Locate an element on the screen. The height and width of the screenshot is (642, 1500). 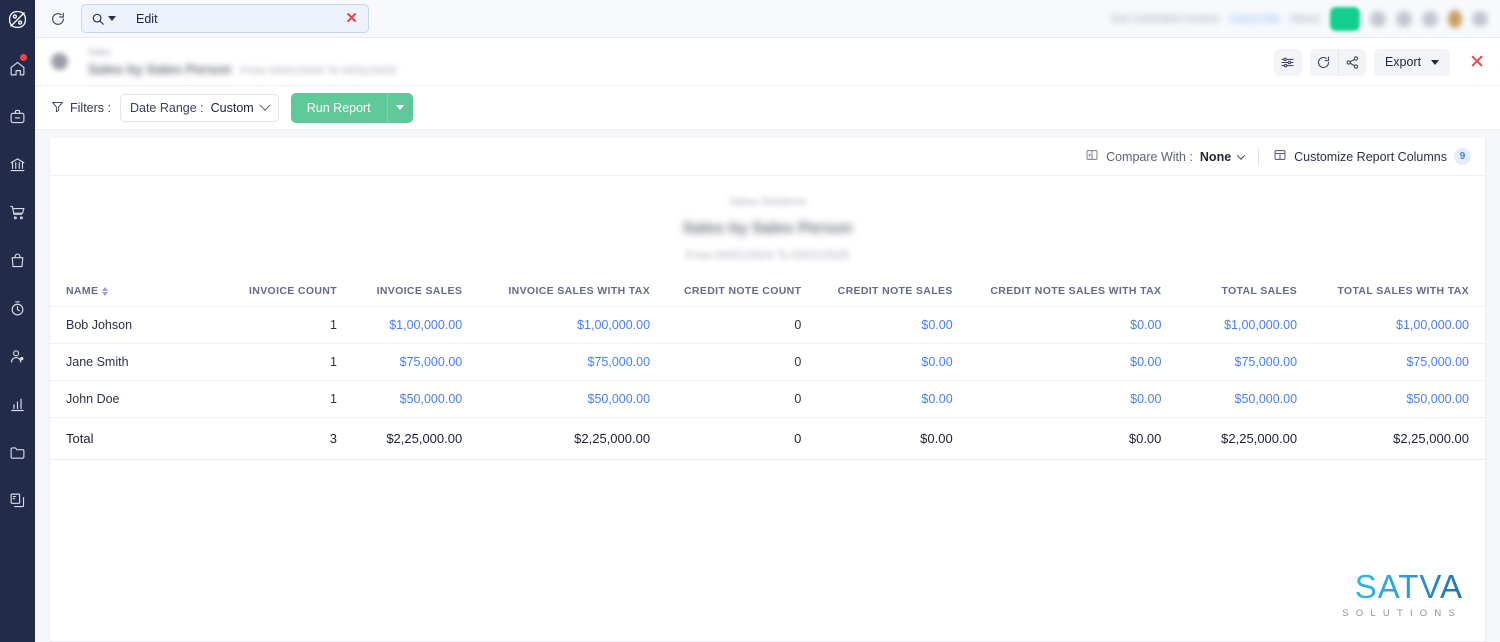
date-range-label: Date Range : is located at coordinates (166, 107).